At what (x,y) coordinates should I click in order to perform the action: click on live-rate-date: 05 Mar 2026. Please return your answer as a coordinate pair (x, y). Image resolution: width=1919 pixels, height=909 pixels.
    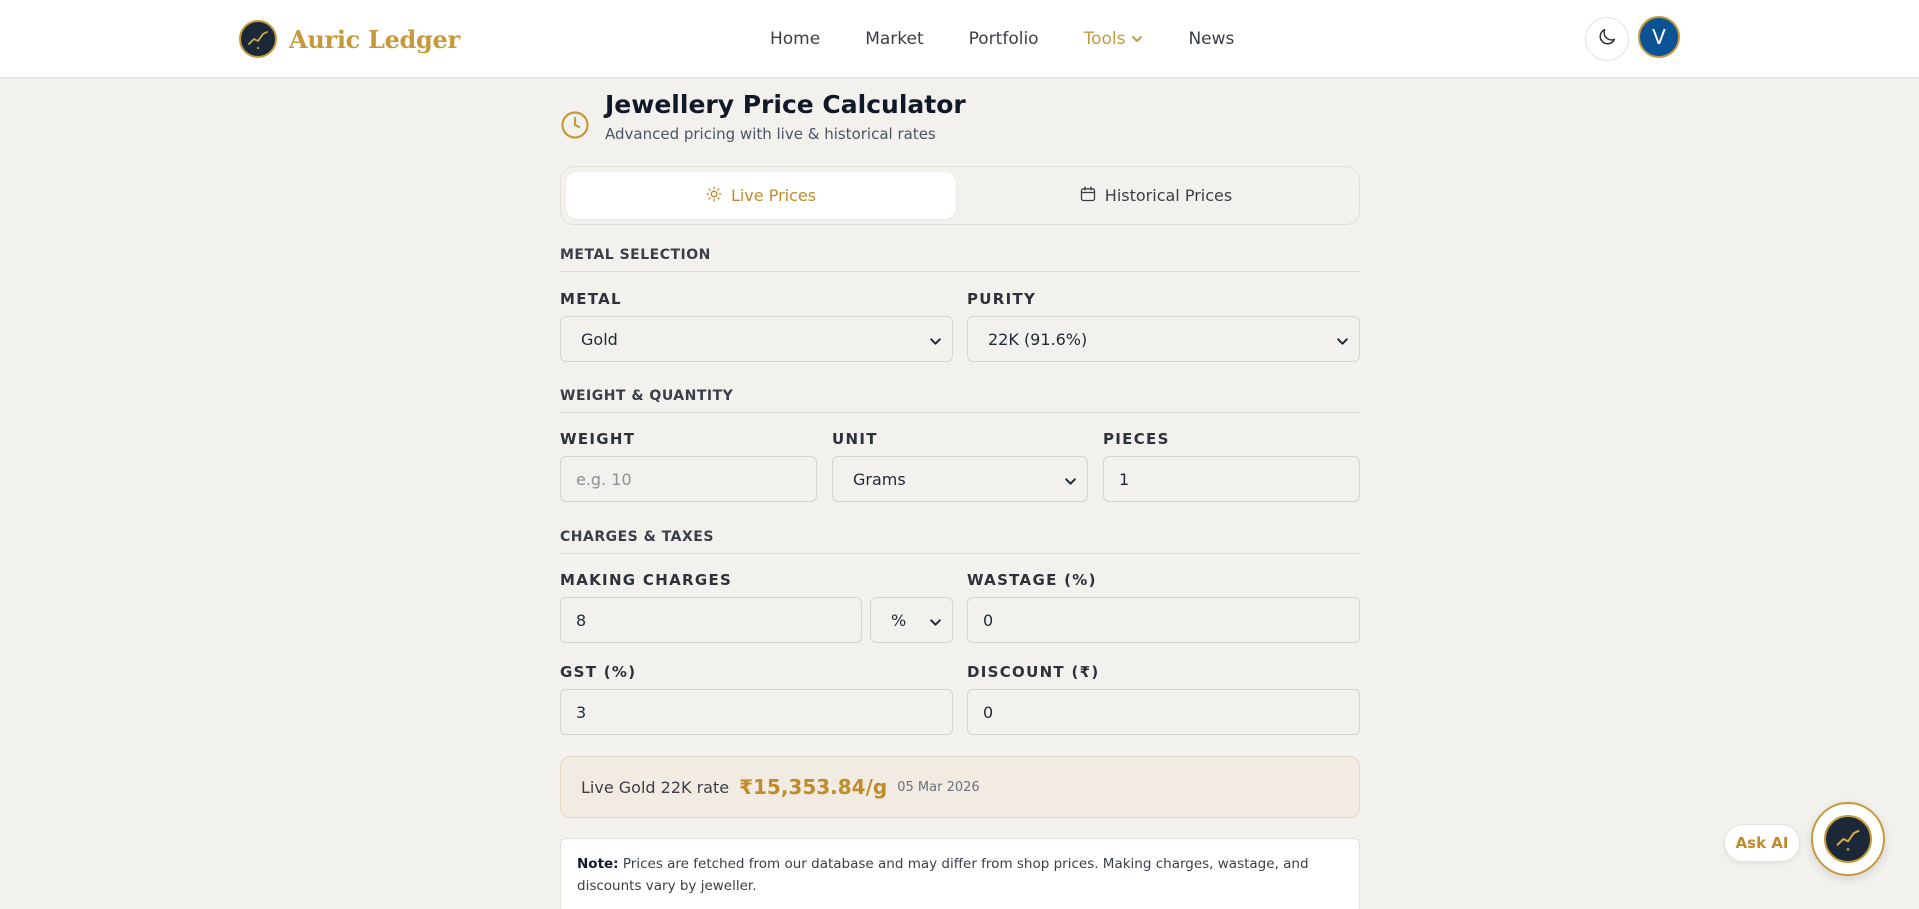
    Looking at the image, I should click on (938, 787).